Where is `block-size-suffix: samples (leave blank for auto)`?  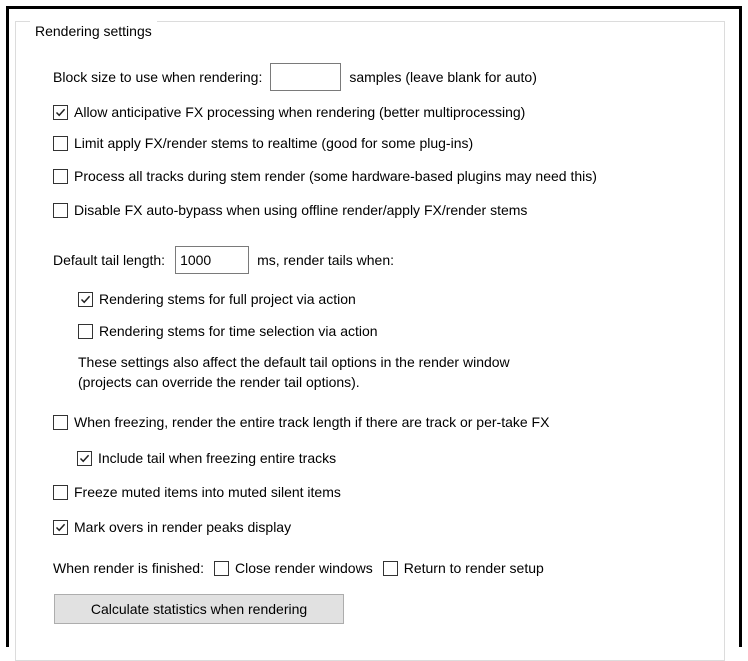
block-size-suffix: samples (leave blank for auto) is located at coordinates (443, 77).